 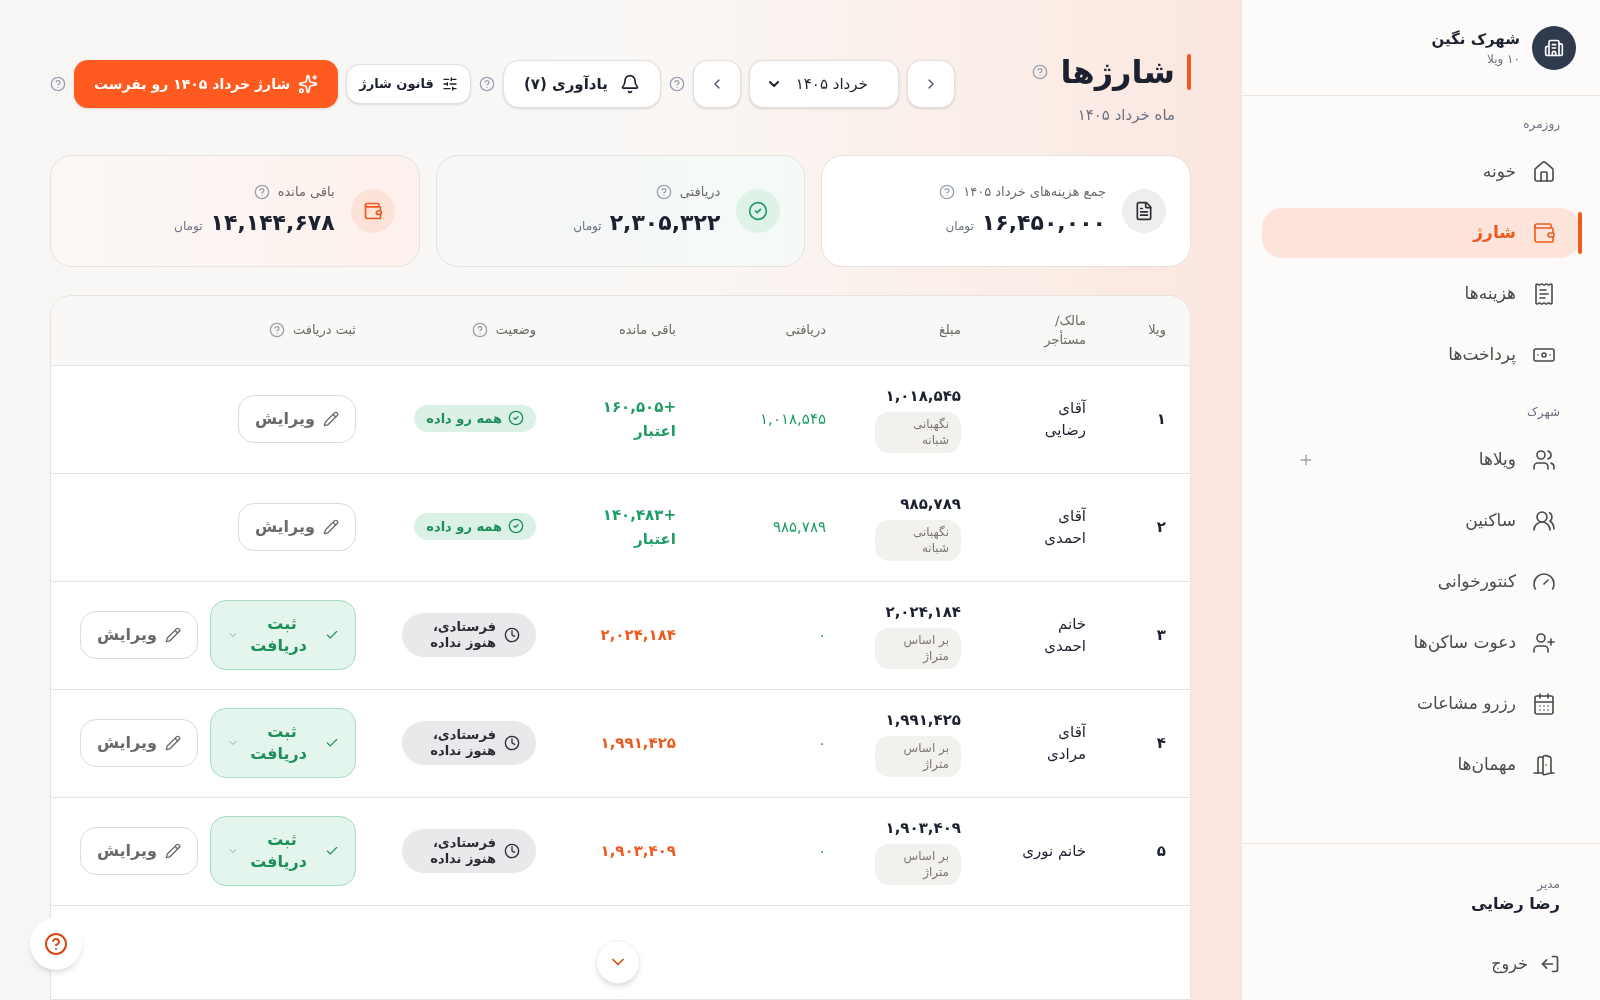 What do you see at coordinates (1421, 172) in the screenshot?
I see `nav-item: خونه` at bounding box center [1421, 172].